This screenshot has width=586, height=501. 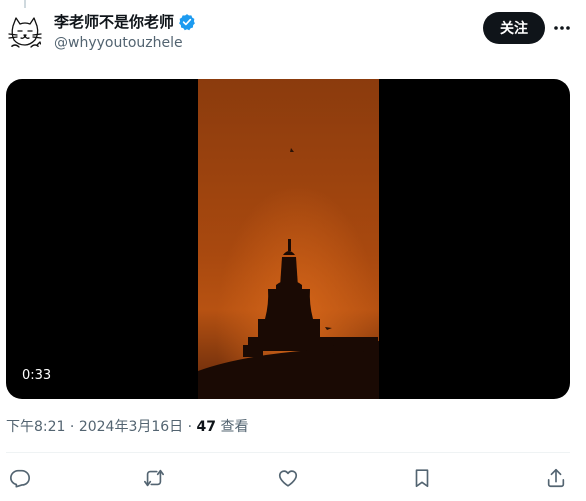 What do you see at coordinates (293, 30) in the screenshot?
I see `tweet-header: 李老师不是你老师 @whyyoutouzhele 关注` at bounding box center [293, 30].